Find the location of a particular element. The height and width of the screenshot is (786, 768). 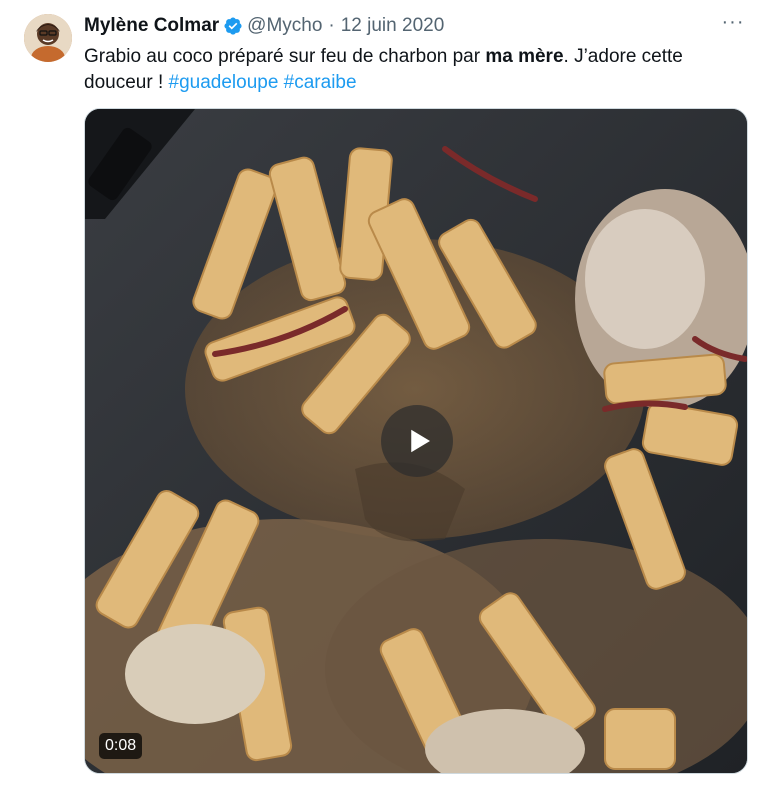

tweet-header: Mylène Colmar @Mycho · 12 juin 2020 is located at coordinates (264, 26).